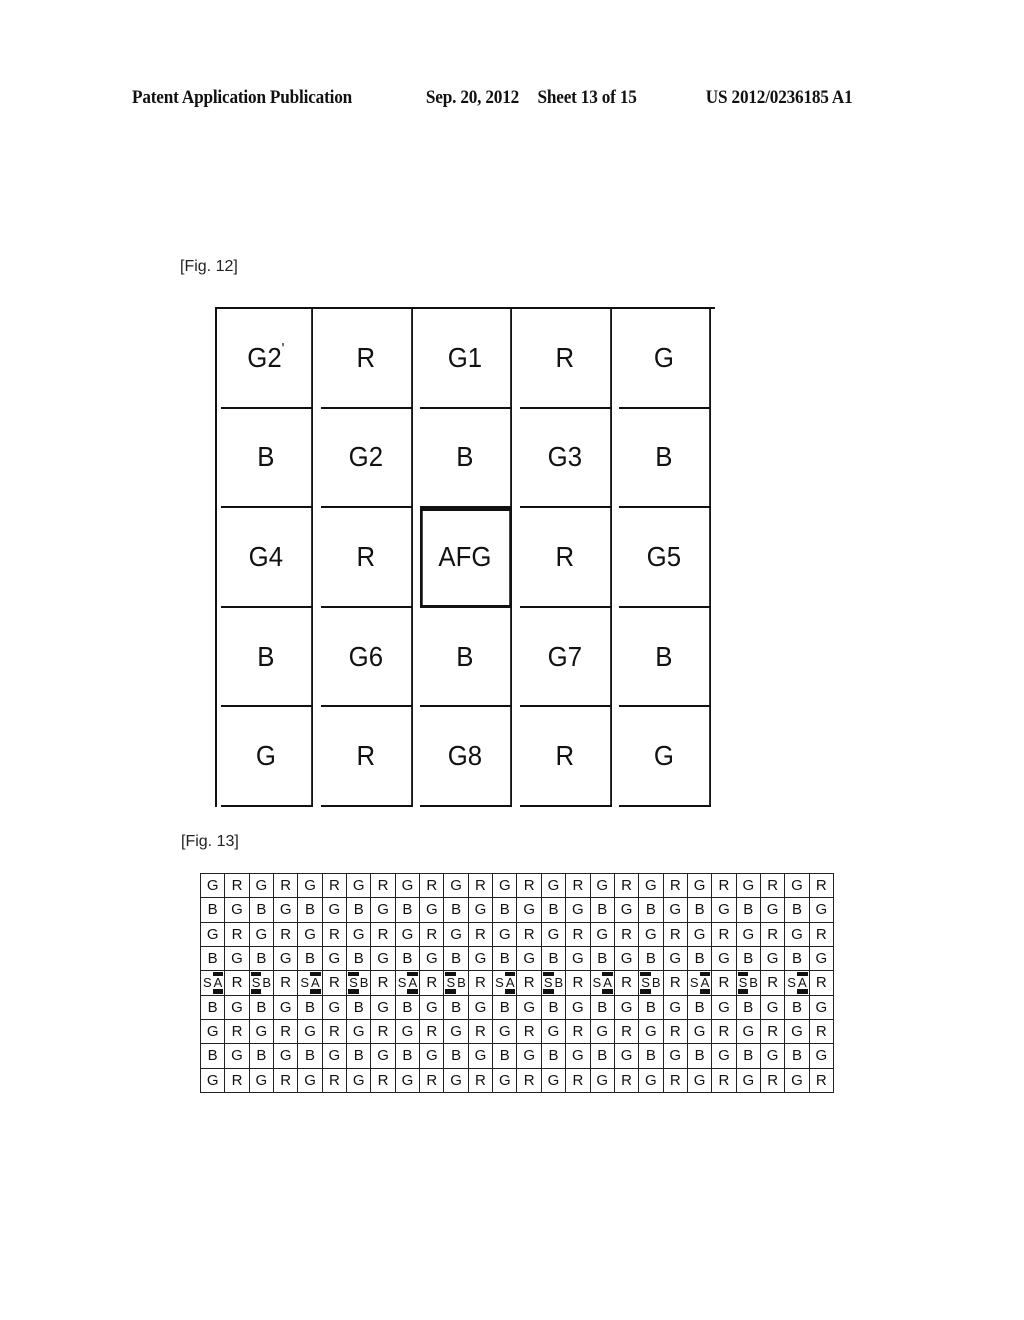  I want to click on pixel-cell: G3, so click(565, 458).